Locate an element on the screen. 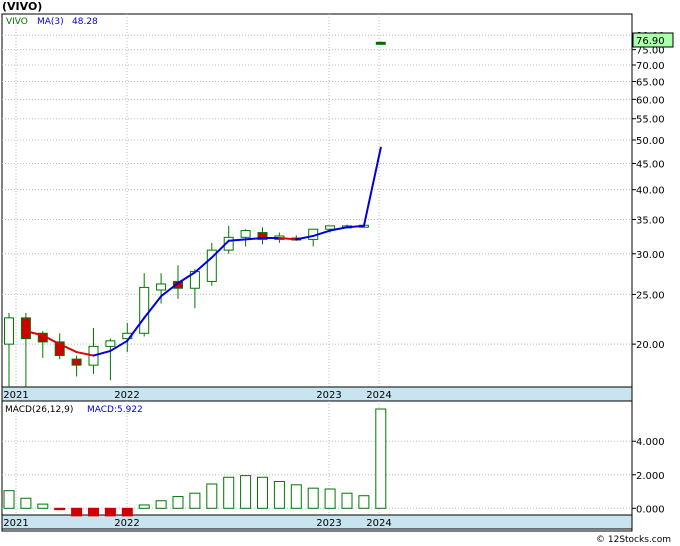 The image size is (680, 546). macd-y-tick-label: 2.000 is located at coordinates (650, 476).